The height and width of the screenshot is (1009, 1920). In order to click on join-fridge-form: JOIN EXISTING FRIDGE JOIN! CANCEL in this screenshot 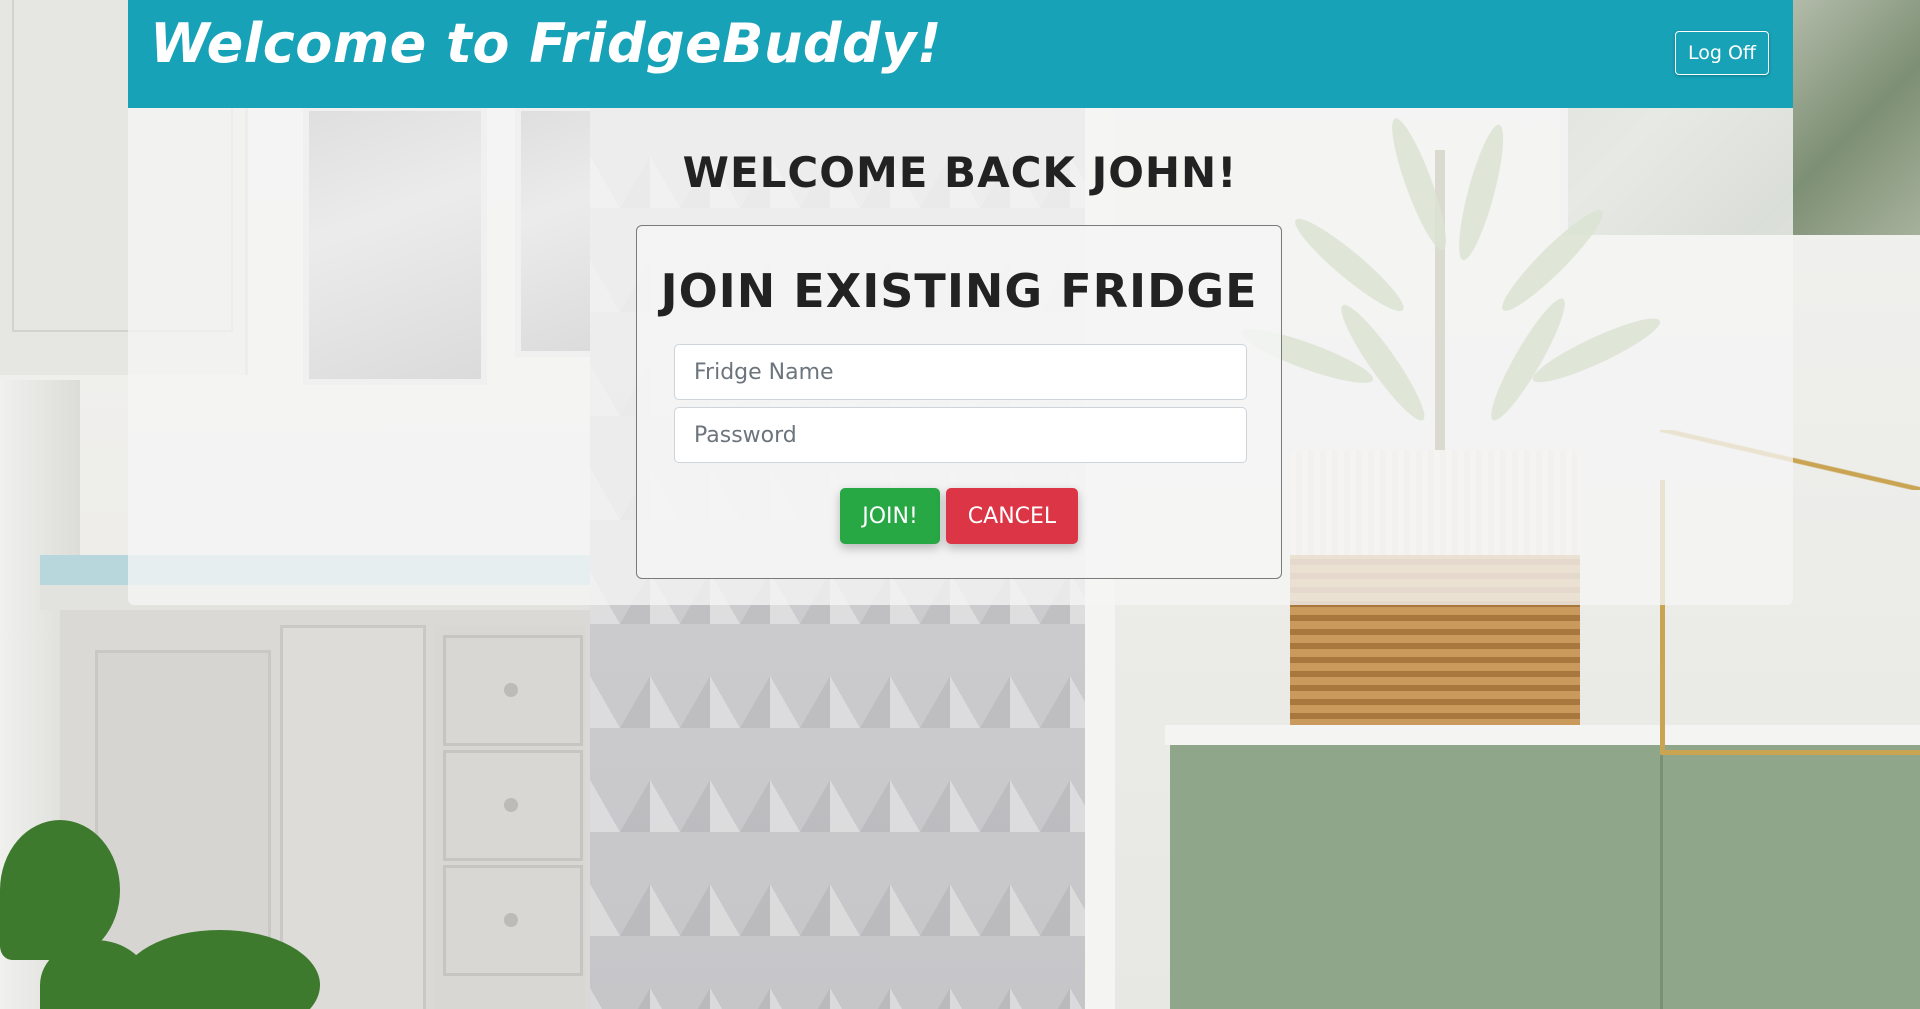, I will do `click(959, 402)`.